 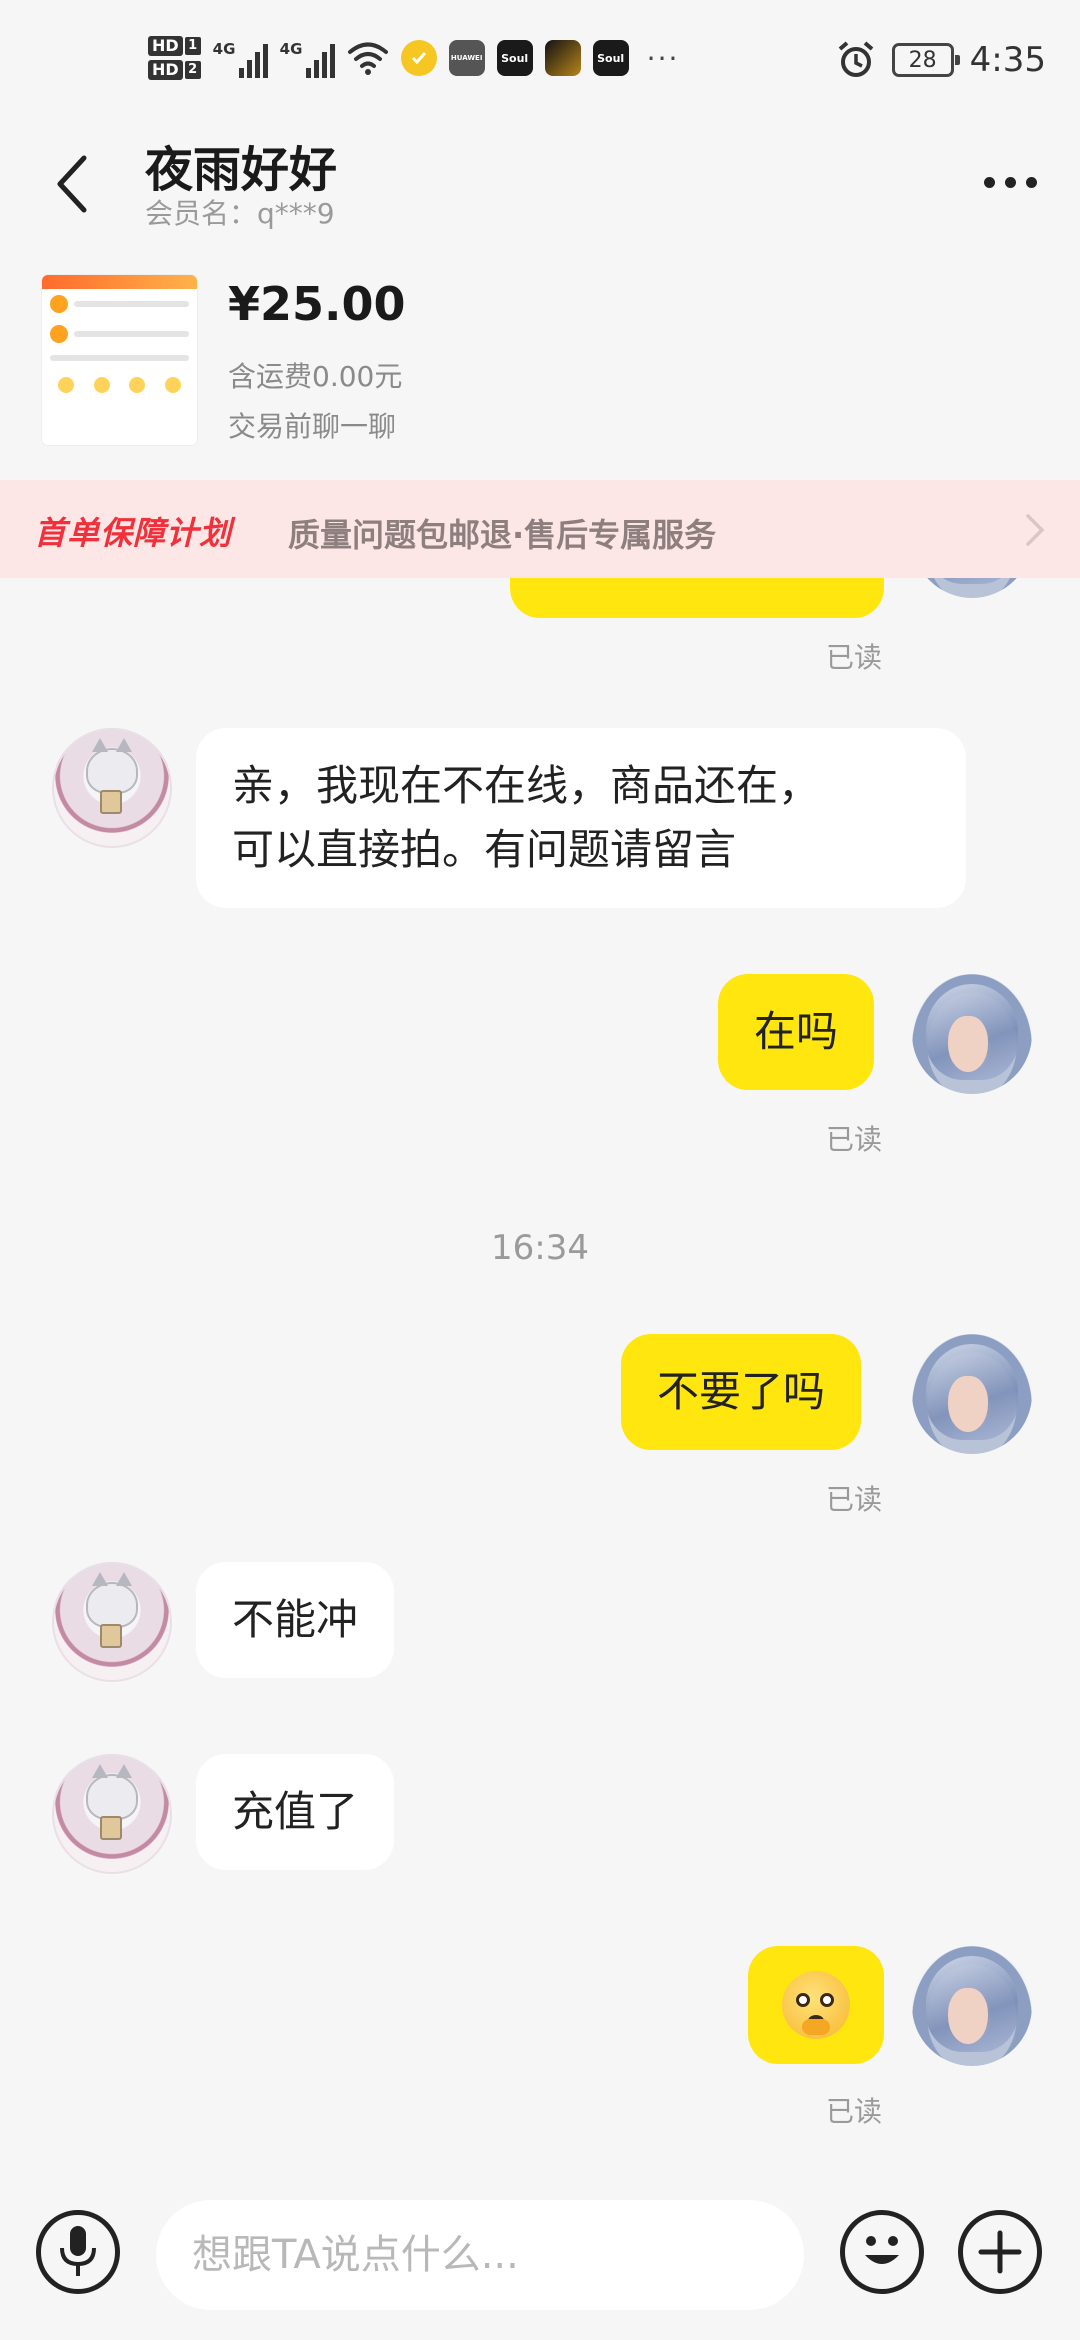 I want to click on sim2-indicator: HD 2, so click(x=174, y=70).